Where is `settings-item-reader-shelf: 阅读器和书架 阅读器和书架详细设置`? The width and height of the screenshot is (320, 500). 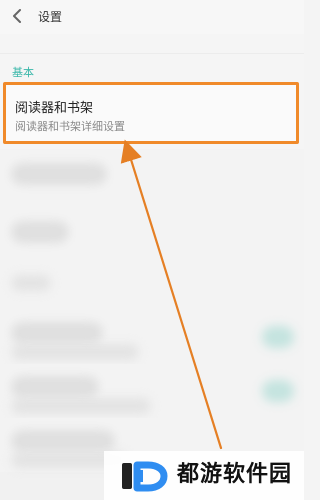 settings-item-reader-shelf: 阅读器和书架 阅读器和书架详细设置 is located at coordinates (151, 113).